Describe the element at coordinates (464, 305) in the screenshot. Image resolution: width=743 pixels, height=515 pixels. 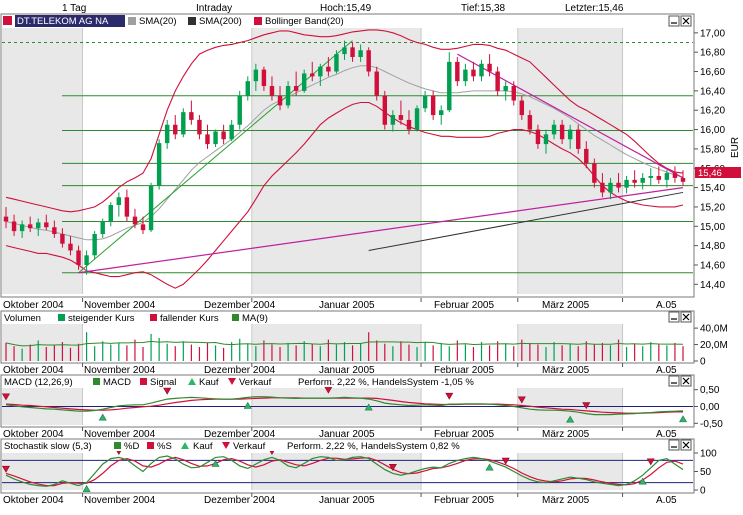
I see `x-axis-label: Februar 2005` at that location.